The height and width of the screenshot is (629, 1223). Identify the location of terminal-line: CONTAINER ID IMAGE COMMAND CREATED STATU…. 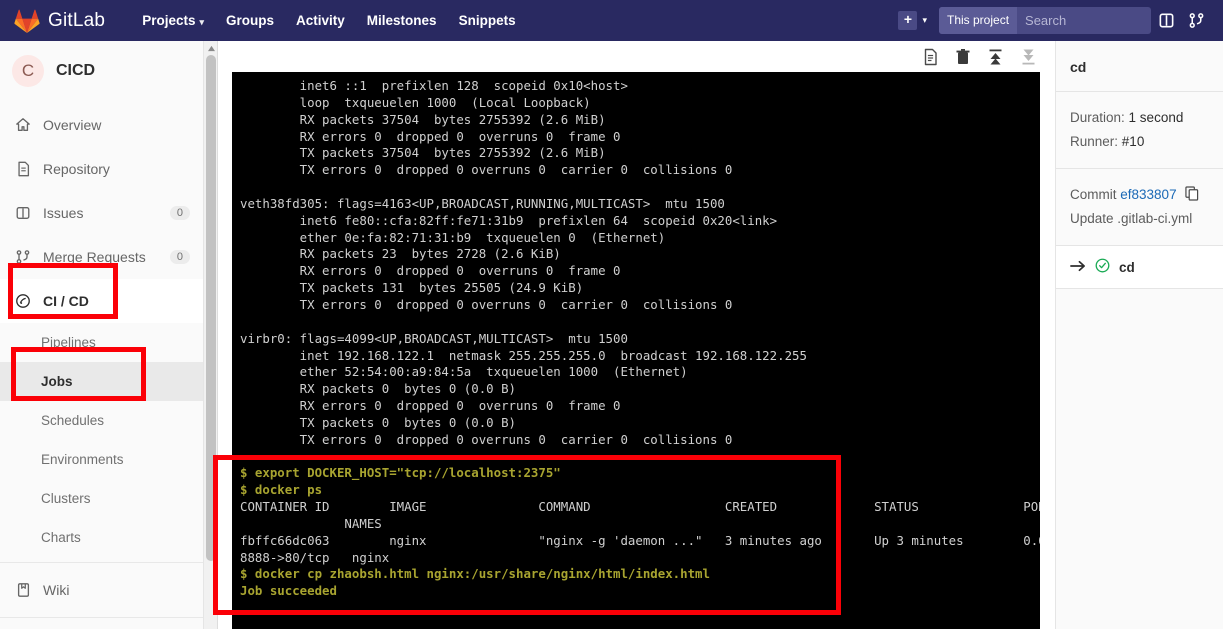
(640, 507).